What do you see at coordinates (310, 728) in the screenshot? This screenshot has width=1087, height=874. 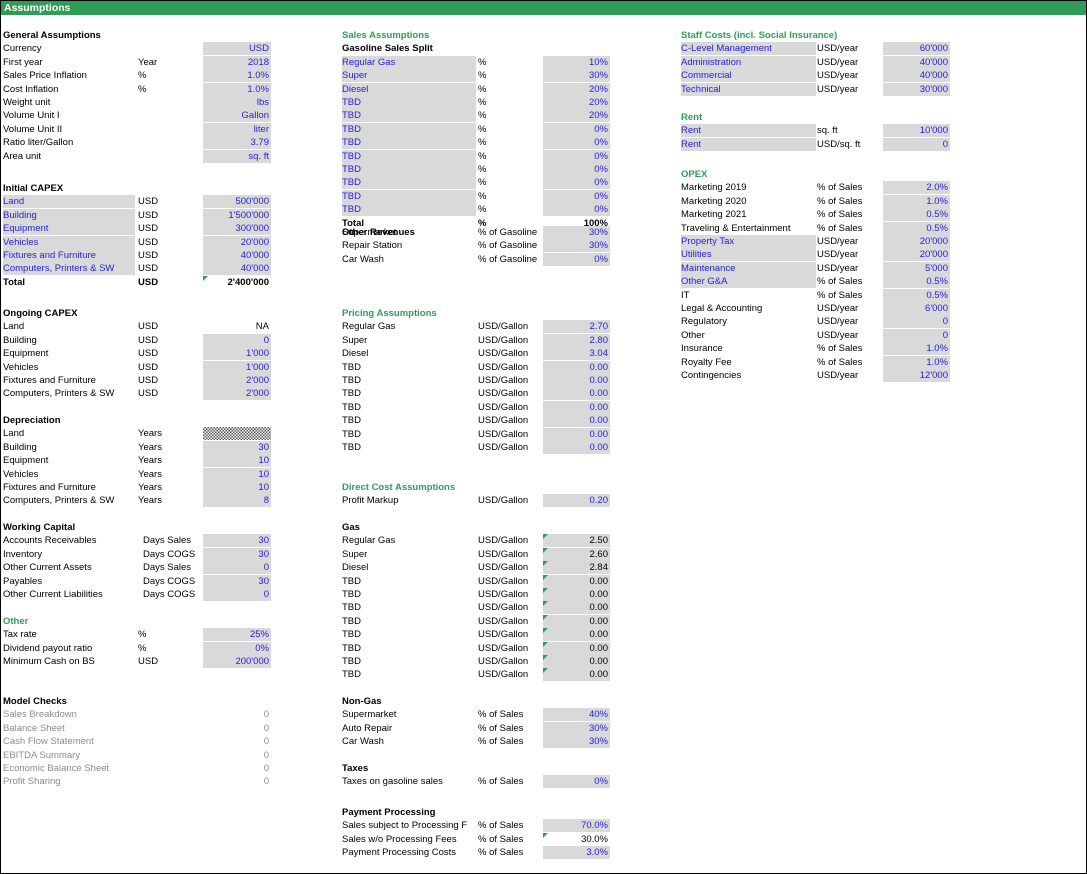 I see `non-gas-row: Auto Repair % of Sales 30%` at bounding box center [310, 728].